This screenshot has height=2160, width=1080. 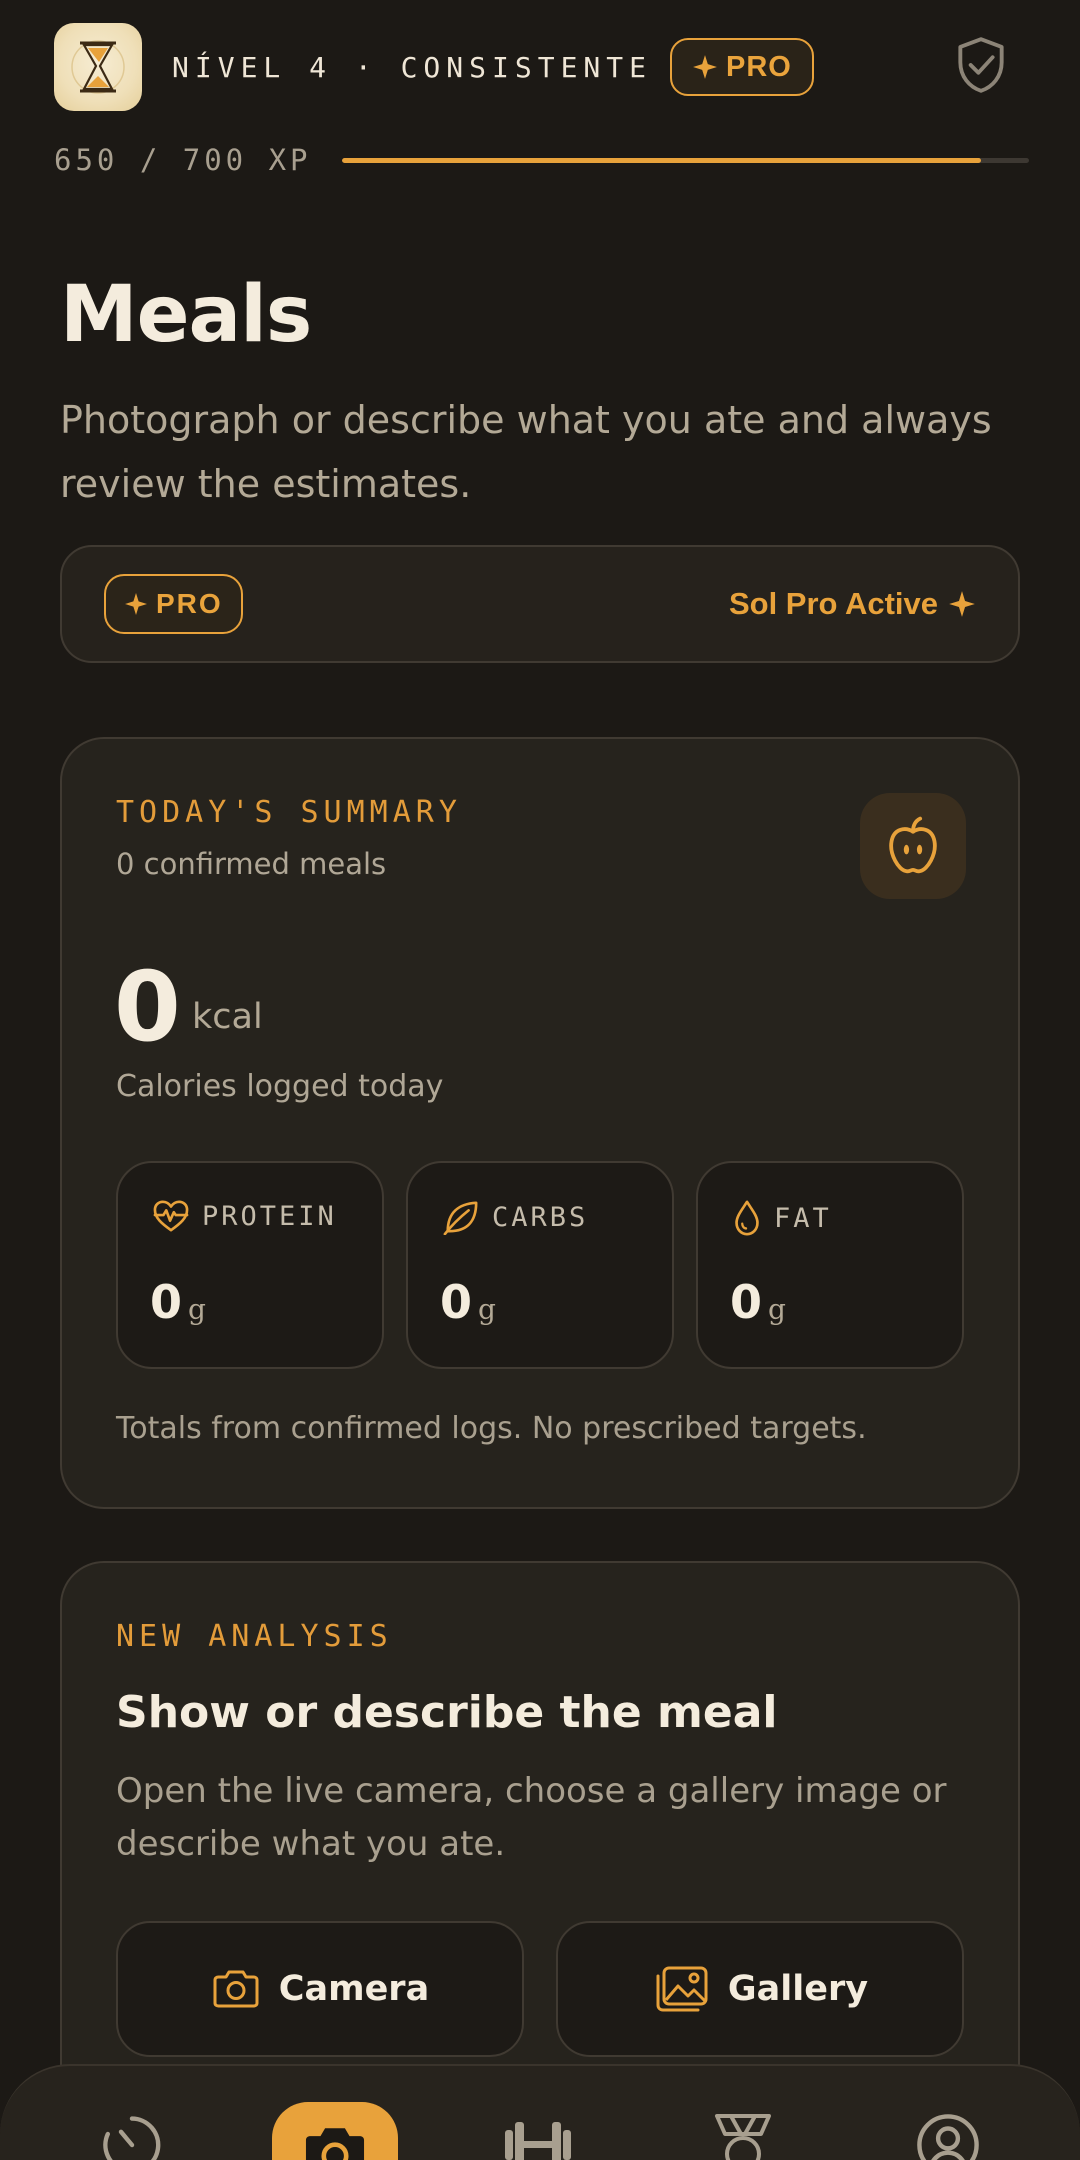 I want to click on heart-pulse-icon, so click(x=171, y=1216).